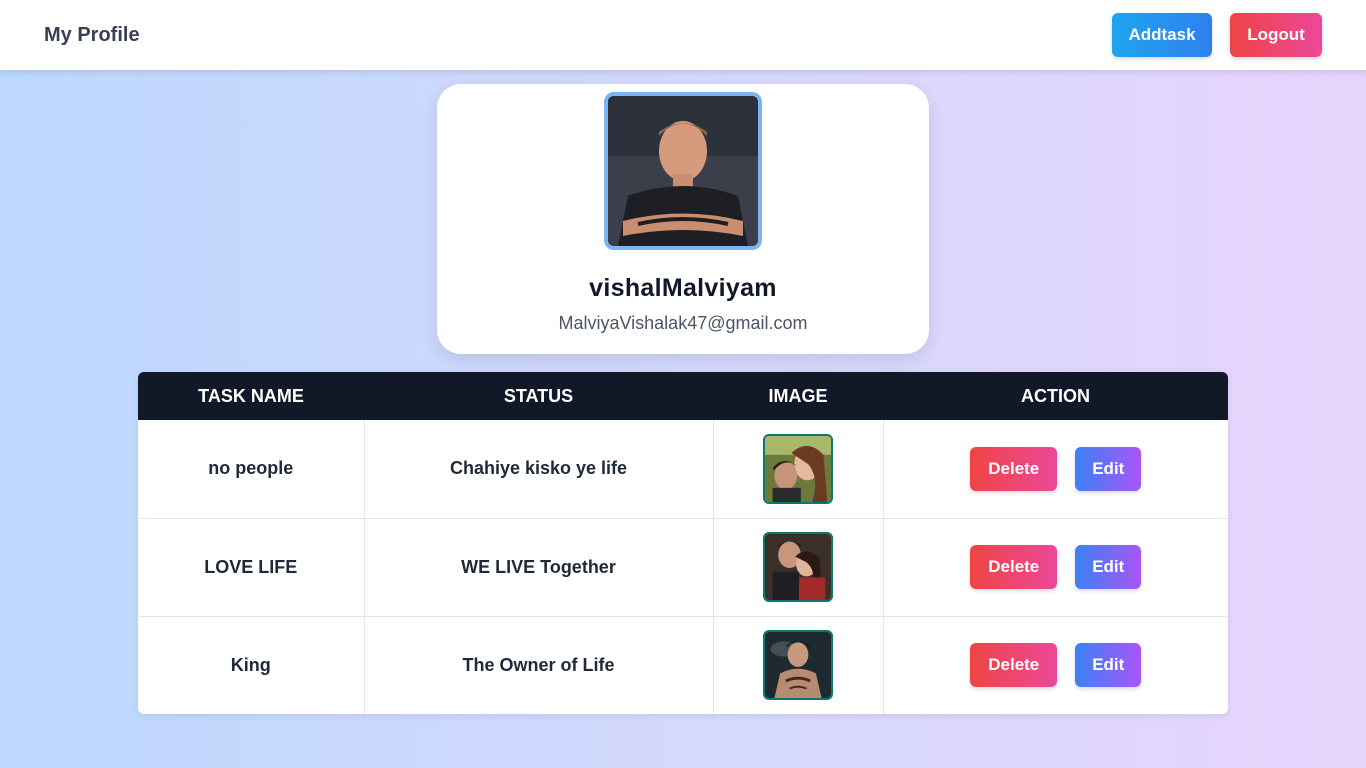 This screenshot has width=1366, height=768. Describe the element at coordinates (251, 395) in the screenshot. I see `column-header-task-name: TASK NAME` at that location.